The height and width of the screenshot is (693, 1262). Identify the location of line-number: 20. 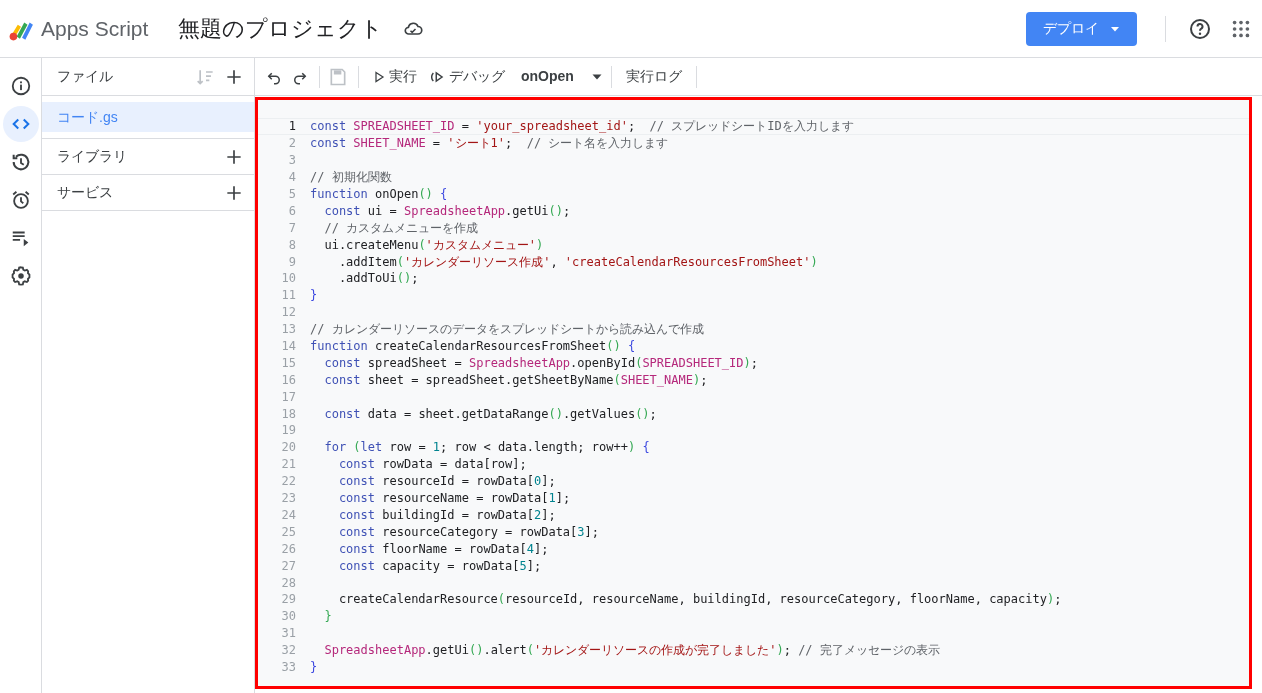
(288, 448).